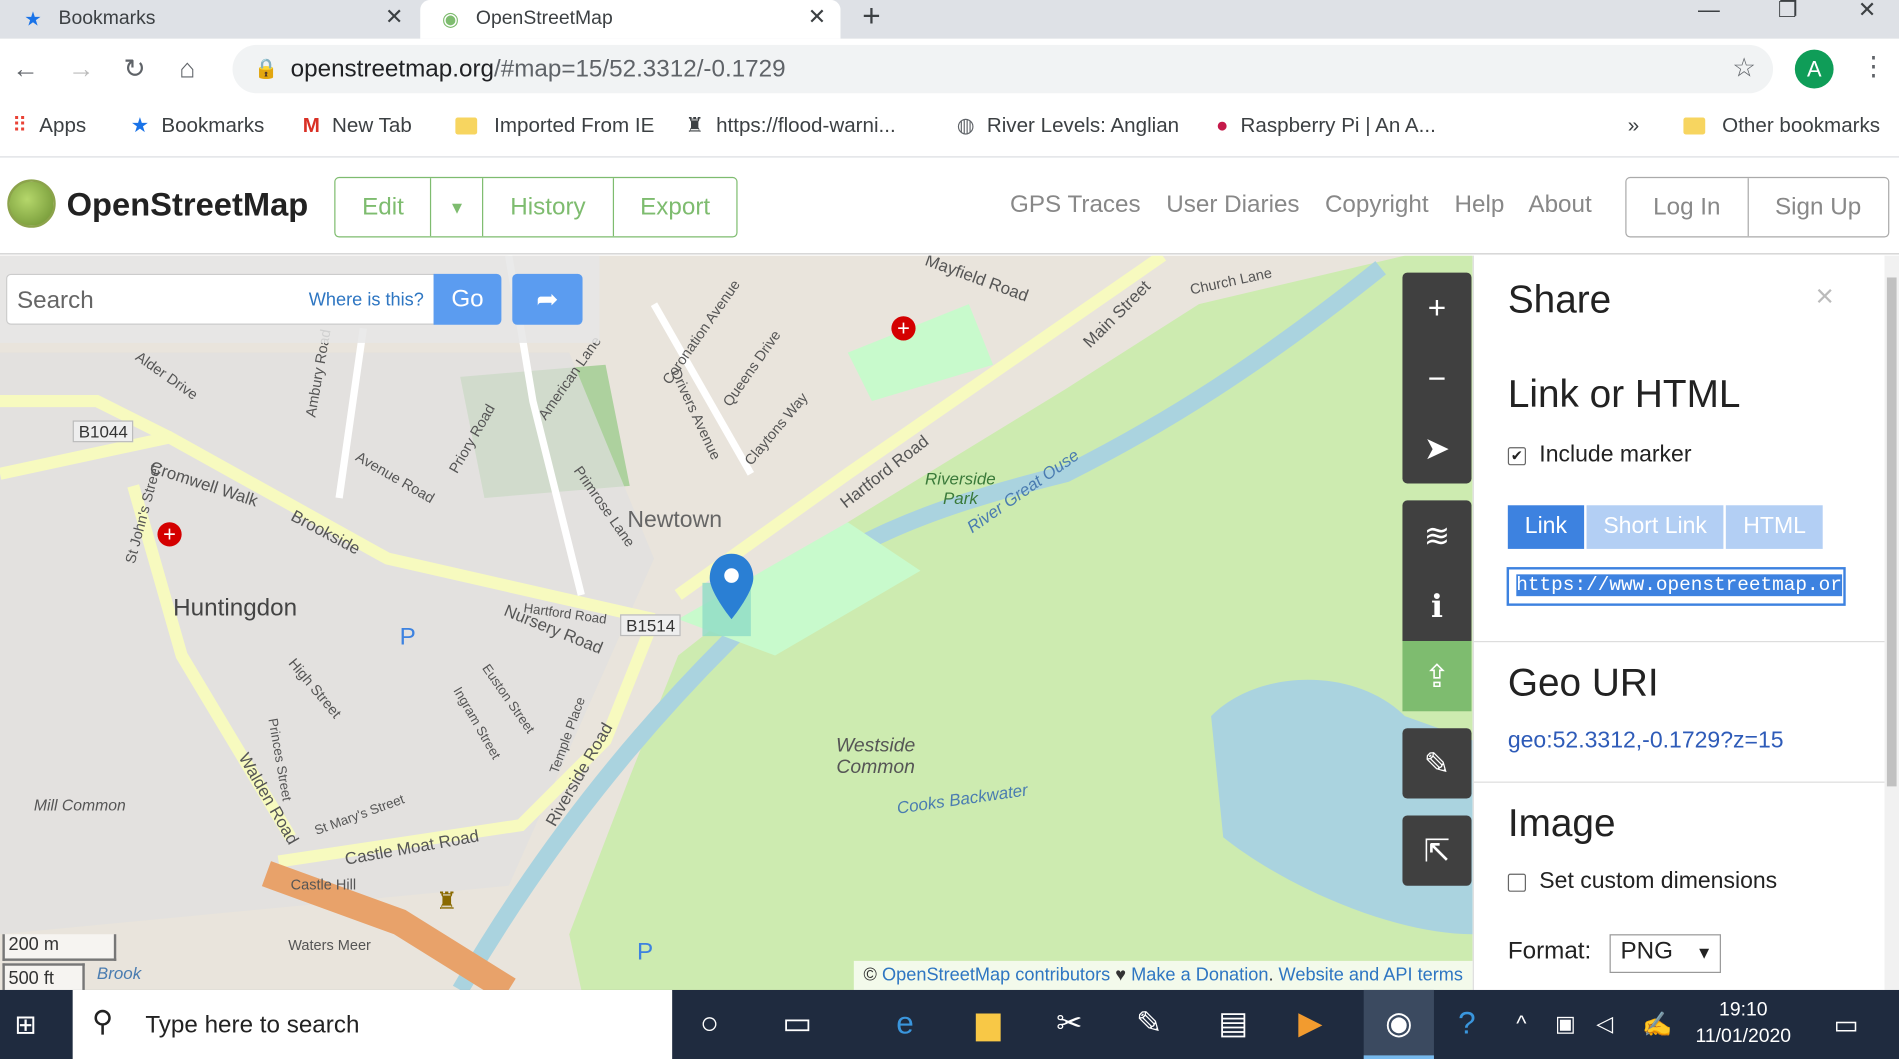 Image resolution: width=1899 pixels, height=1059 pixels. What do you see at coordinates (1398, 1024) in the screenshot?
I see `chrome-icon: ◉` at bounding box center [1398, 1024].